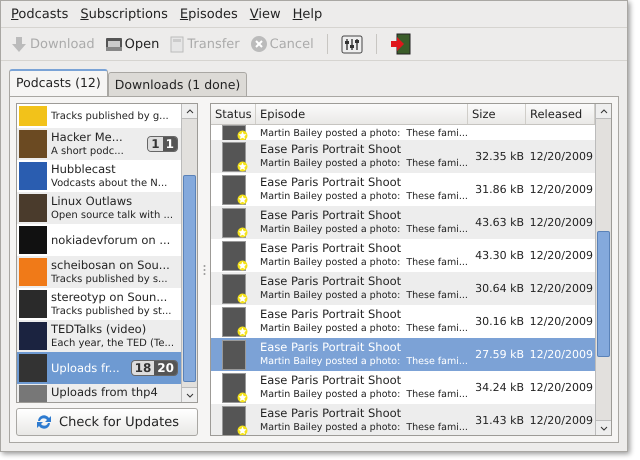  Describe the element at coordinates (204, 270) in the screenshot. I see `pane-handle-icon` at that location.